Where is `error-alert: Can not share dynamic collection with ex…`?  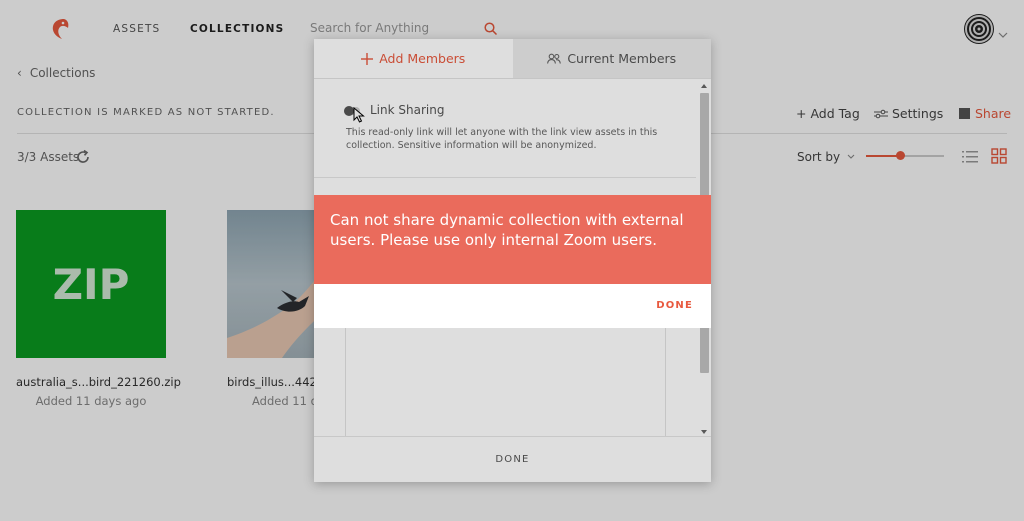
error-alert: Can not share dynamic collection with ex… is located at coordinates (512, 261).